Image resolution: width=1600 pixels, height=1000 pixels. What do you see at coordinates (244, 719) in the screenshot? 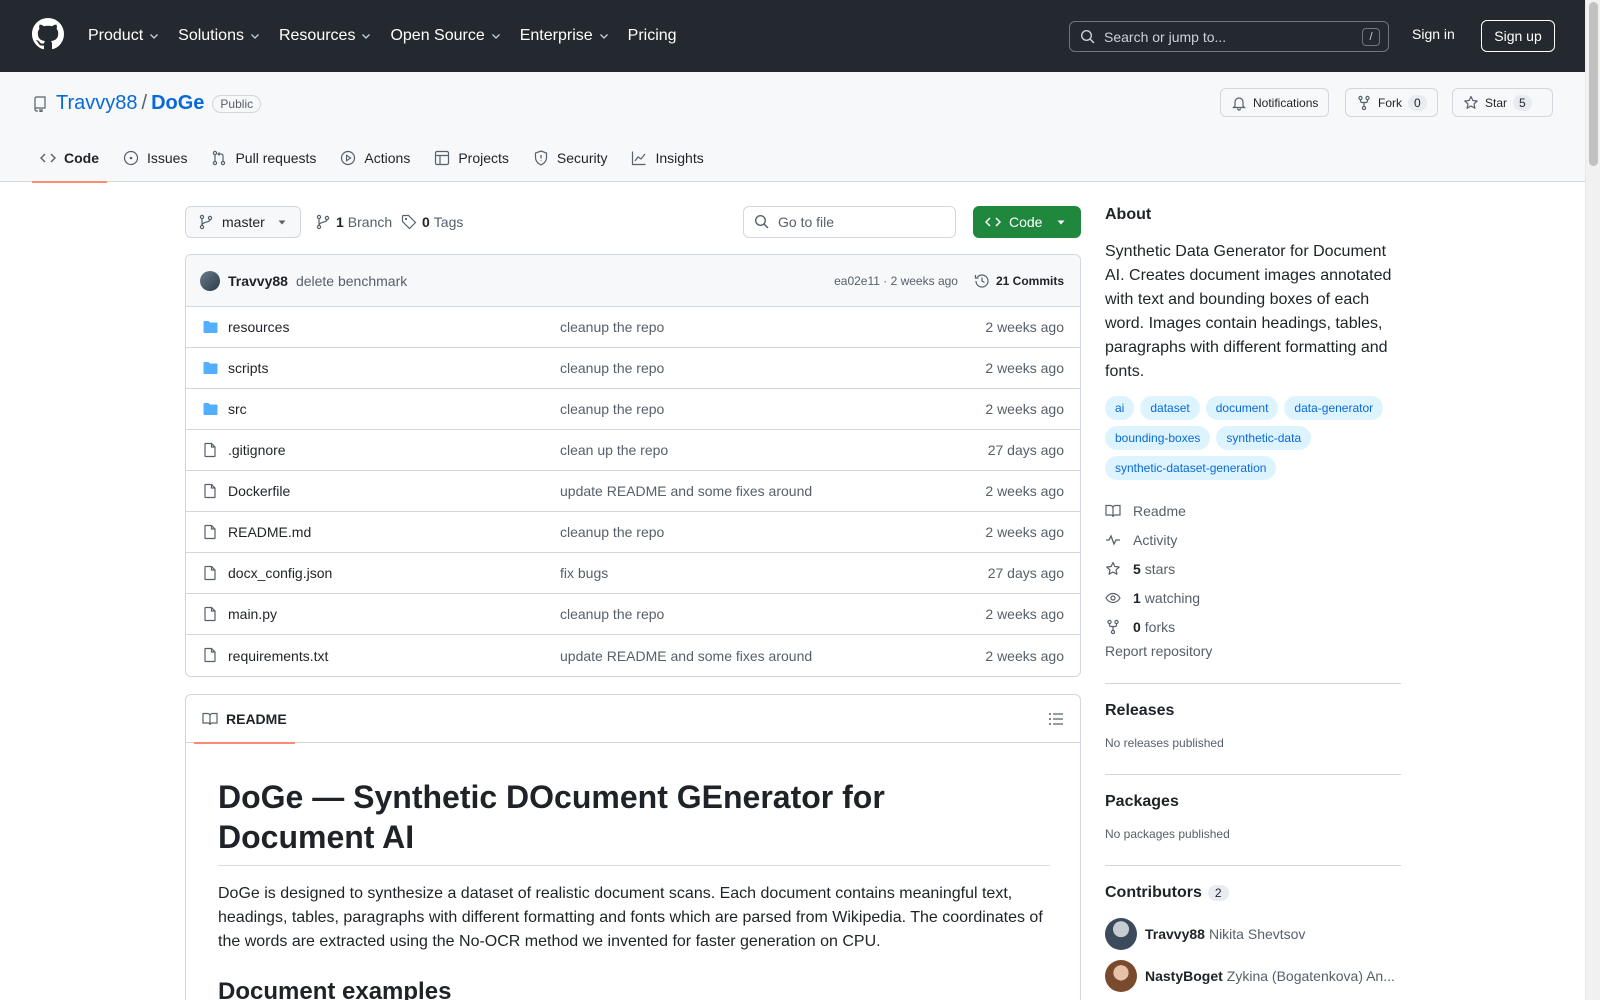
I see `readme-tab: README` at bounding box center [244, 719].